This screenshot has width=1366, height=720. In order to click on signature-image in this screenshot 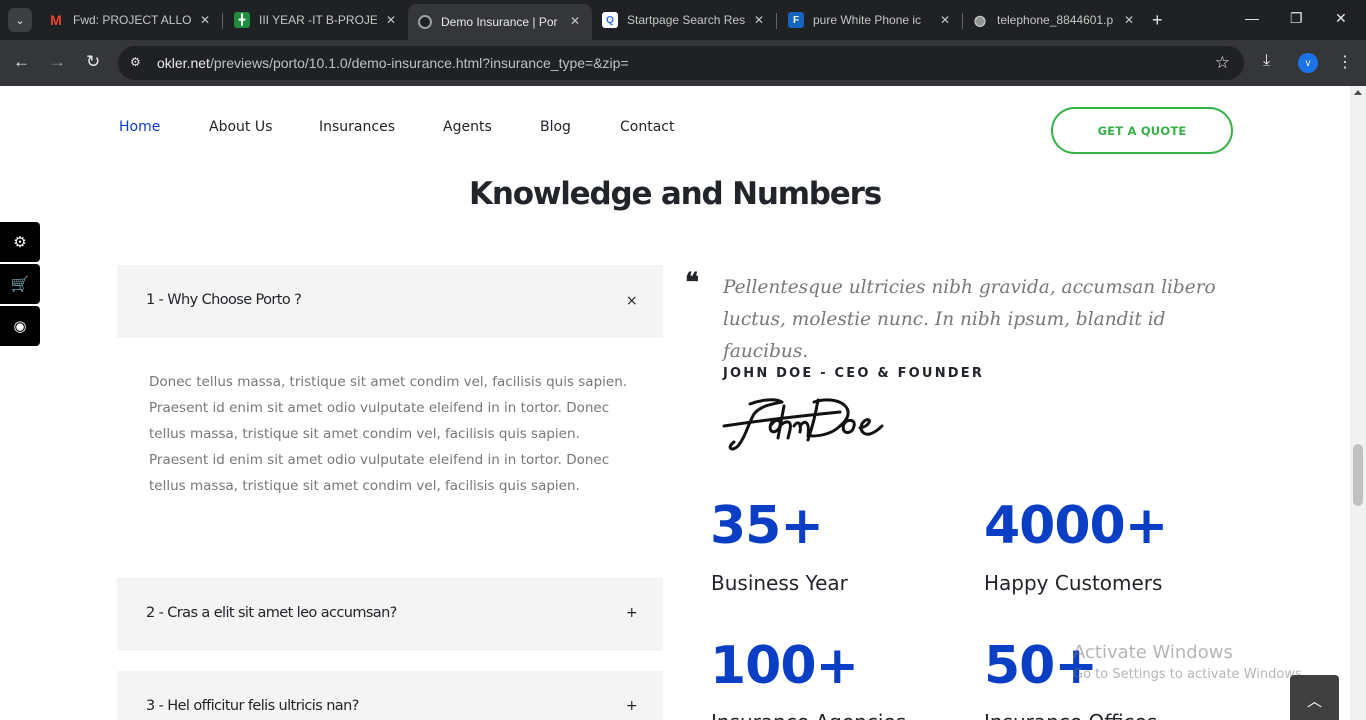, I will do `click(803, 424)`.